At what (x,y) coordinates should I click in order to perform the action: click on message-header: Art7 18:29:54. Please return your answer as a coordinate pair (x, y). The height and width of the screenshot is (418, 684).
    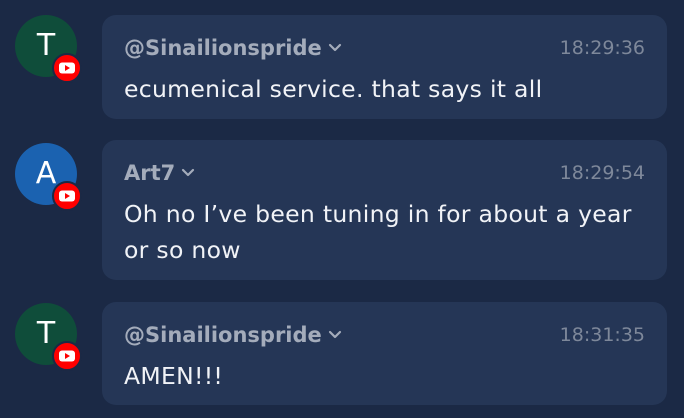
    Looking at the image, I should click on (384, 173).